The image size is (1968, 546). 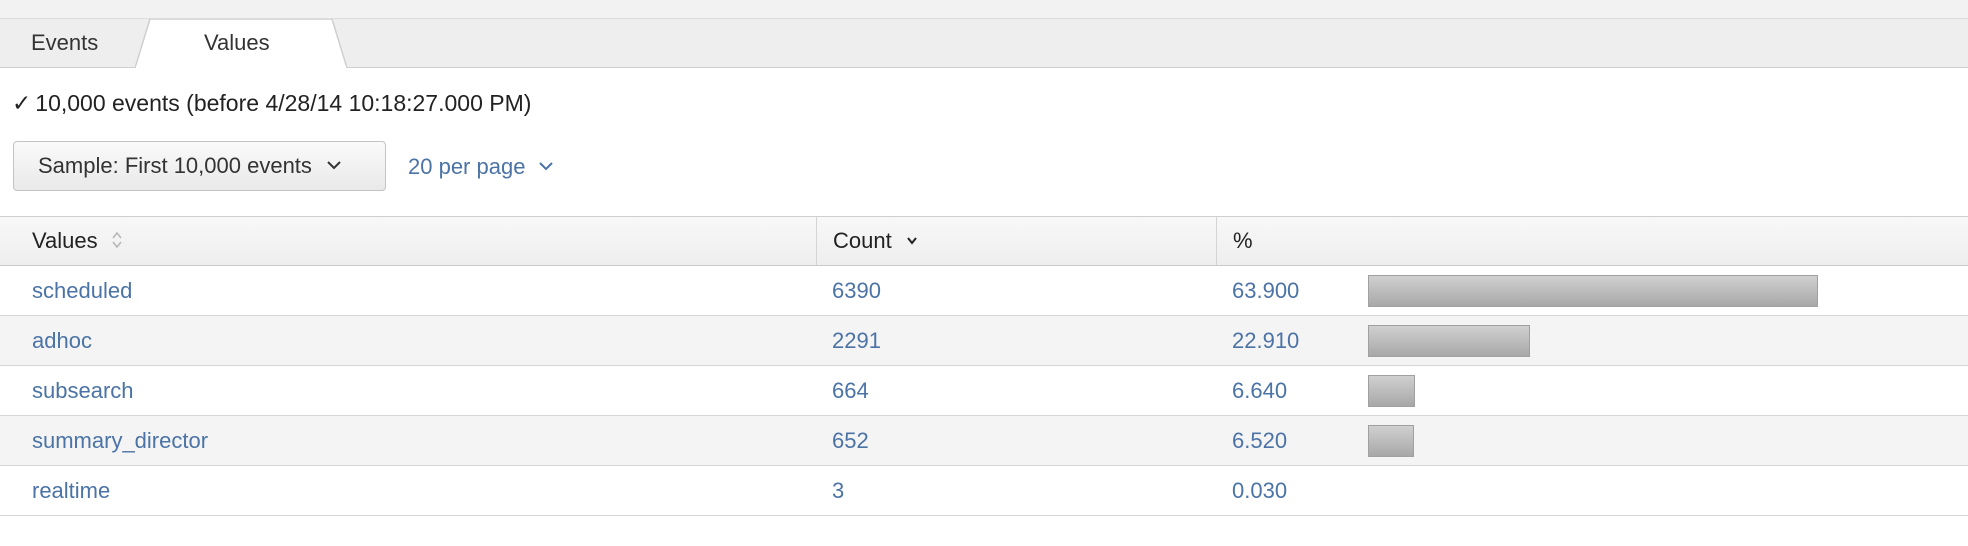 I want to click on tab-bar: Events Values, so click(x=984, y=43).